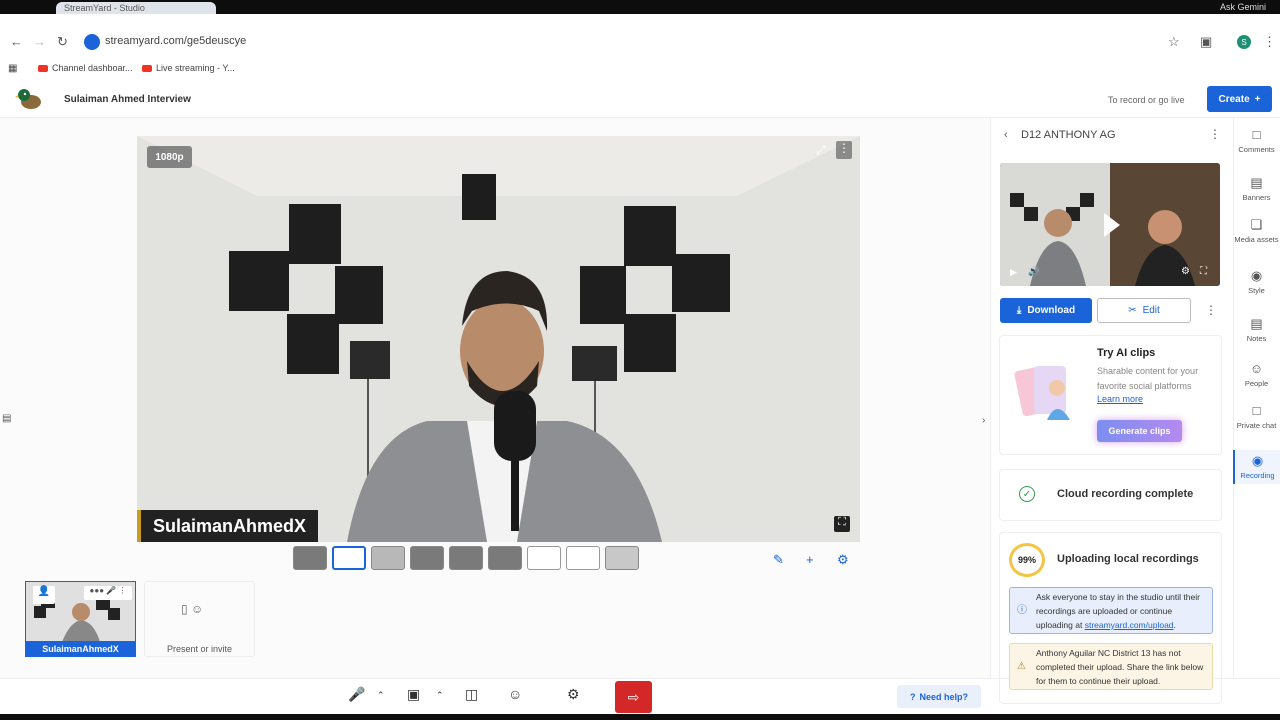 The height and width of the screenshot is (720, 1280). Describe the element at coordinates (1256, 417) in the screenshot. I see `rail-private-chat: □ Private chat` at that location.